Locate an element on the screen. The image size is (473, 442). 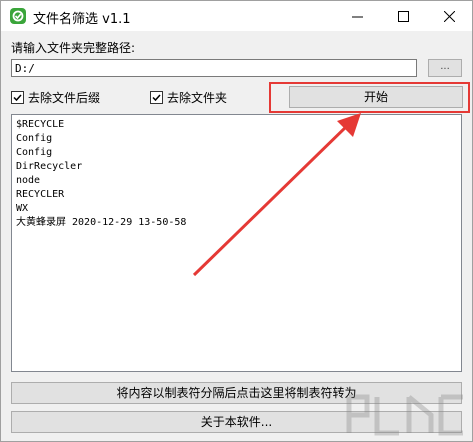
remove-extension-checkbox: 去除文件后缀 is located at coordinates (55, 97).